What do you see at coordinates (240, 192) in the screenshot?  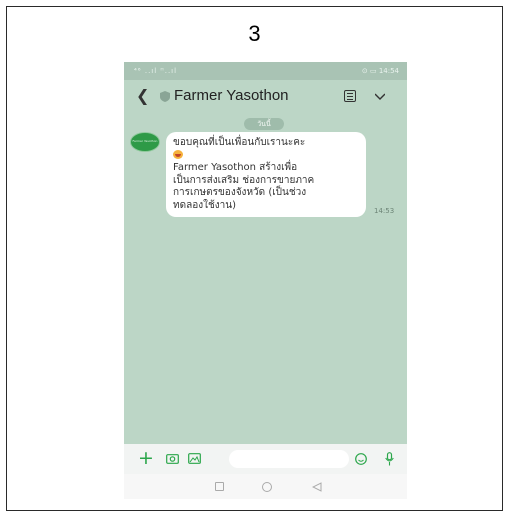 I see `message-line: การเกษตรของจังหวัด (เป็นช่วง` at bounding box center [240, 192].